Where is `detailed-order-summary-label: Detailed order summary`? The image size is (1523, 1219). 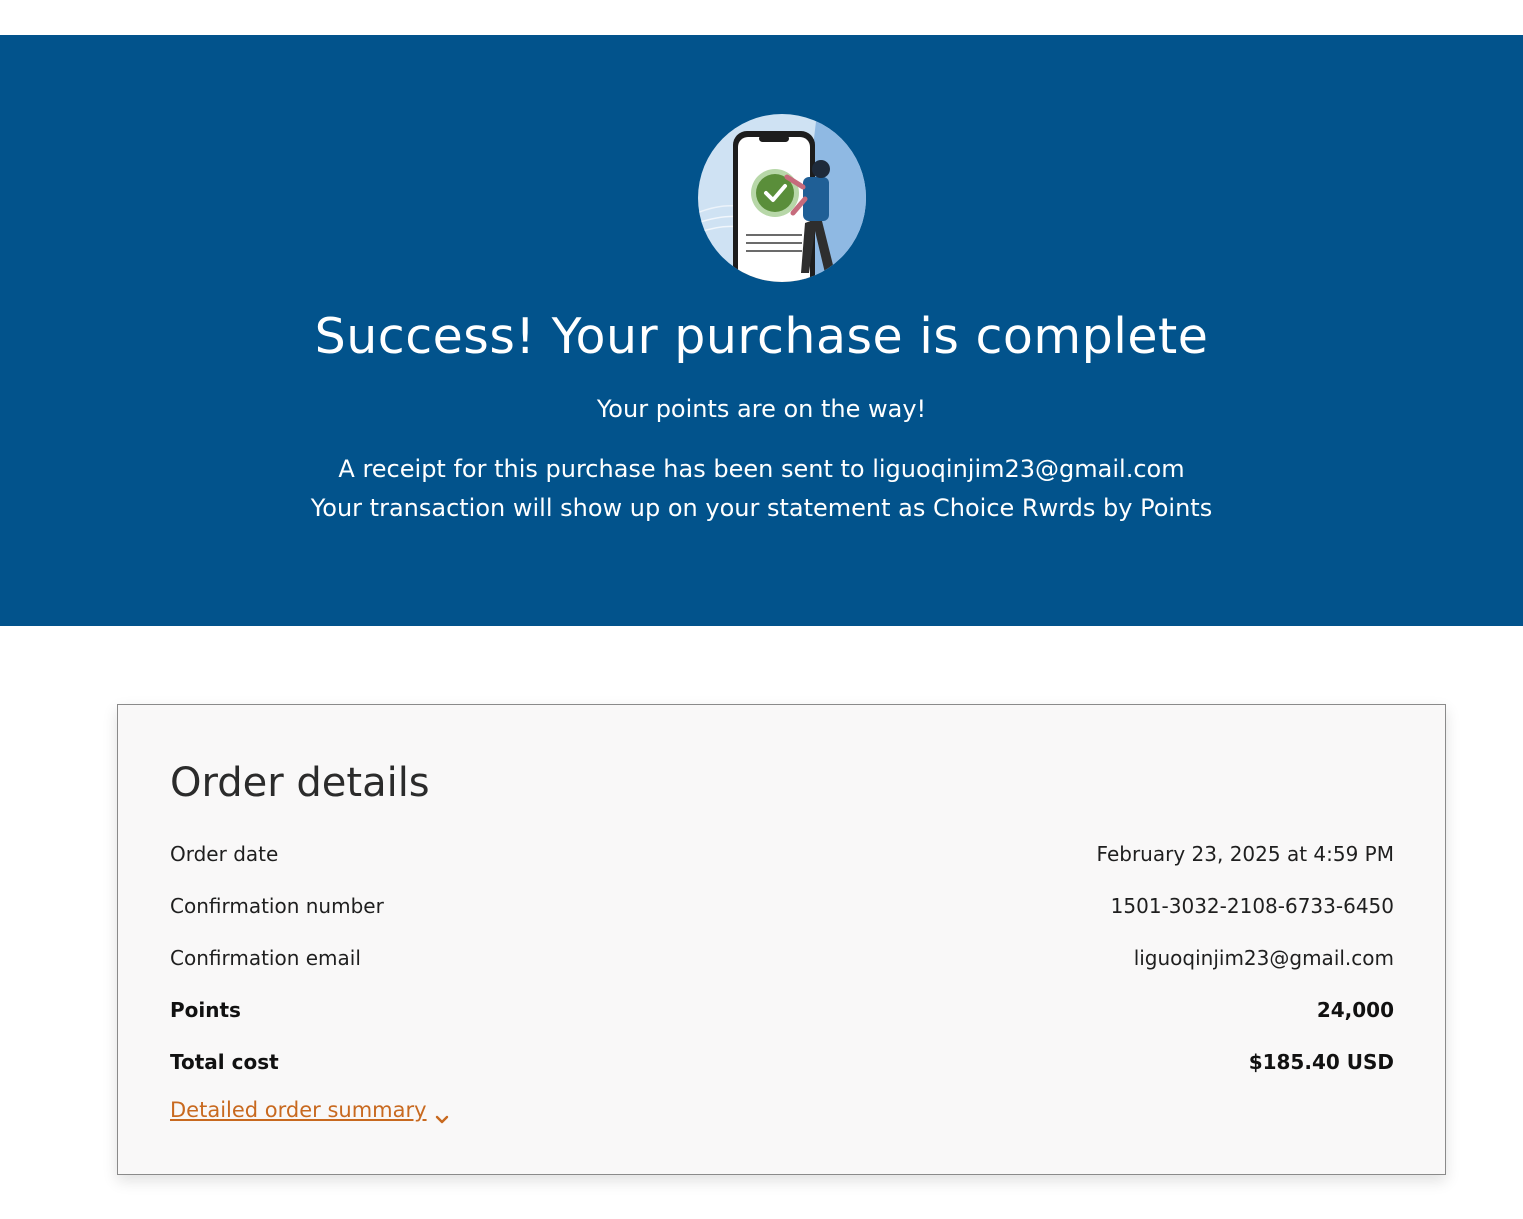
detailed-order-summary-label: Detailed order summary is located at coordinates (298, 1110).